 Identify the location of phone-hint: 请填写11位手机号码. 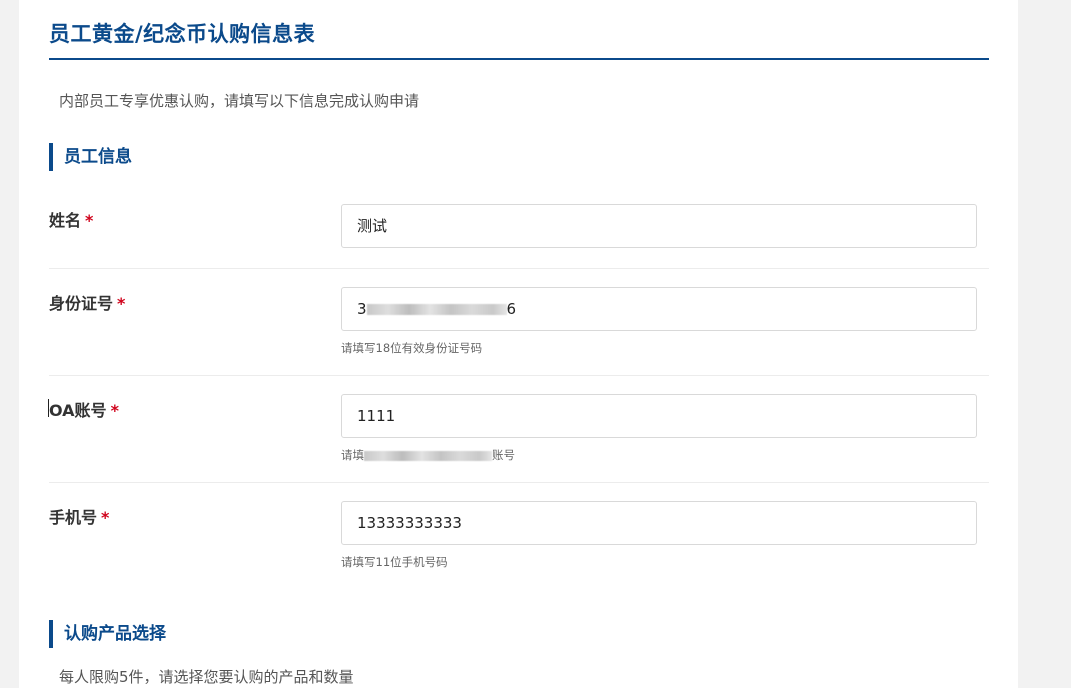
(394, 562).